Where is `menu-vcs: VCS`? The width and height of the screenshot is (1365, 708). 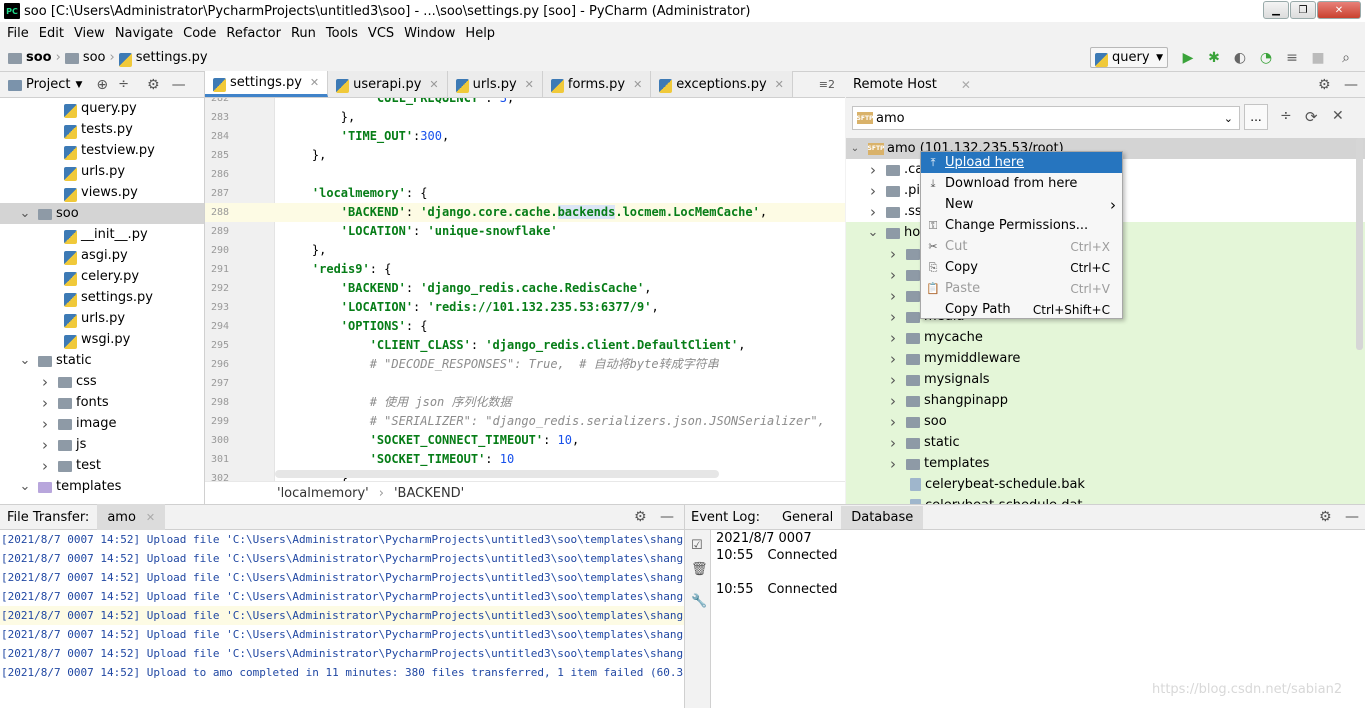 menu-vcs: VCS is located at coordinates (381, 33).